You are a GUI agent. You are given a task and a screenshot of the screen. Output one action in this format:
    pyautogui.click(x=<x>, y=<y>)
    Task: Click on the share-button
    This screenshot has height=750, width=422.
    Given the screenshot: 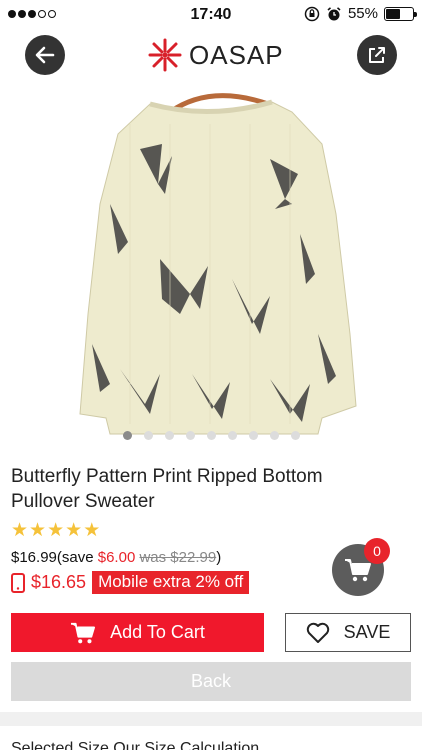 What is the action you would take?
    pyautogui.click(x=377, y=55)
    